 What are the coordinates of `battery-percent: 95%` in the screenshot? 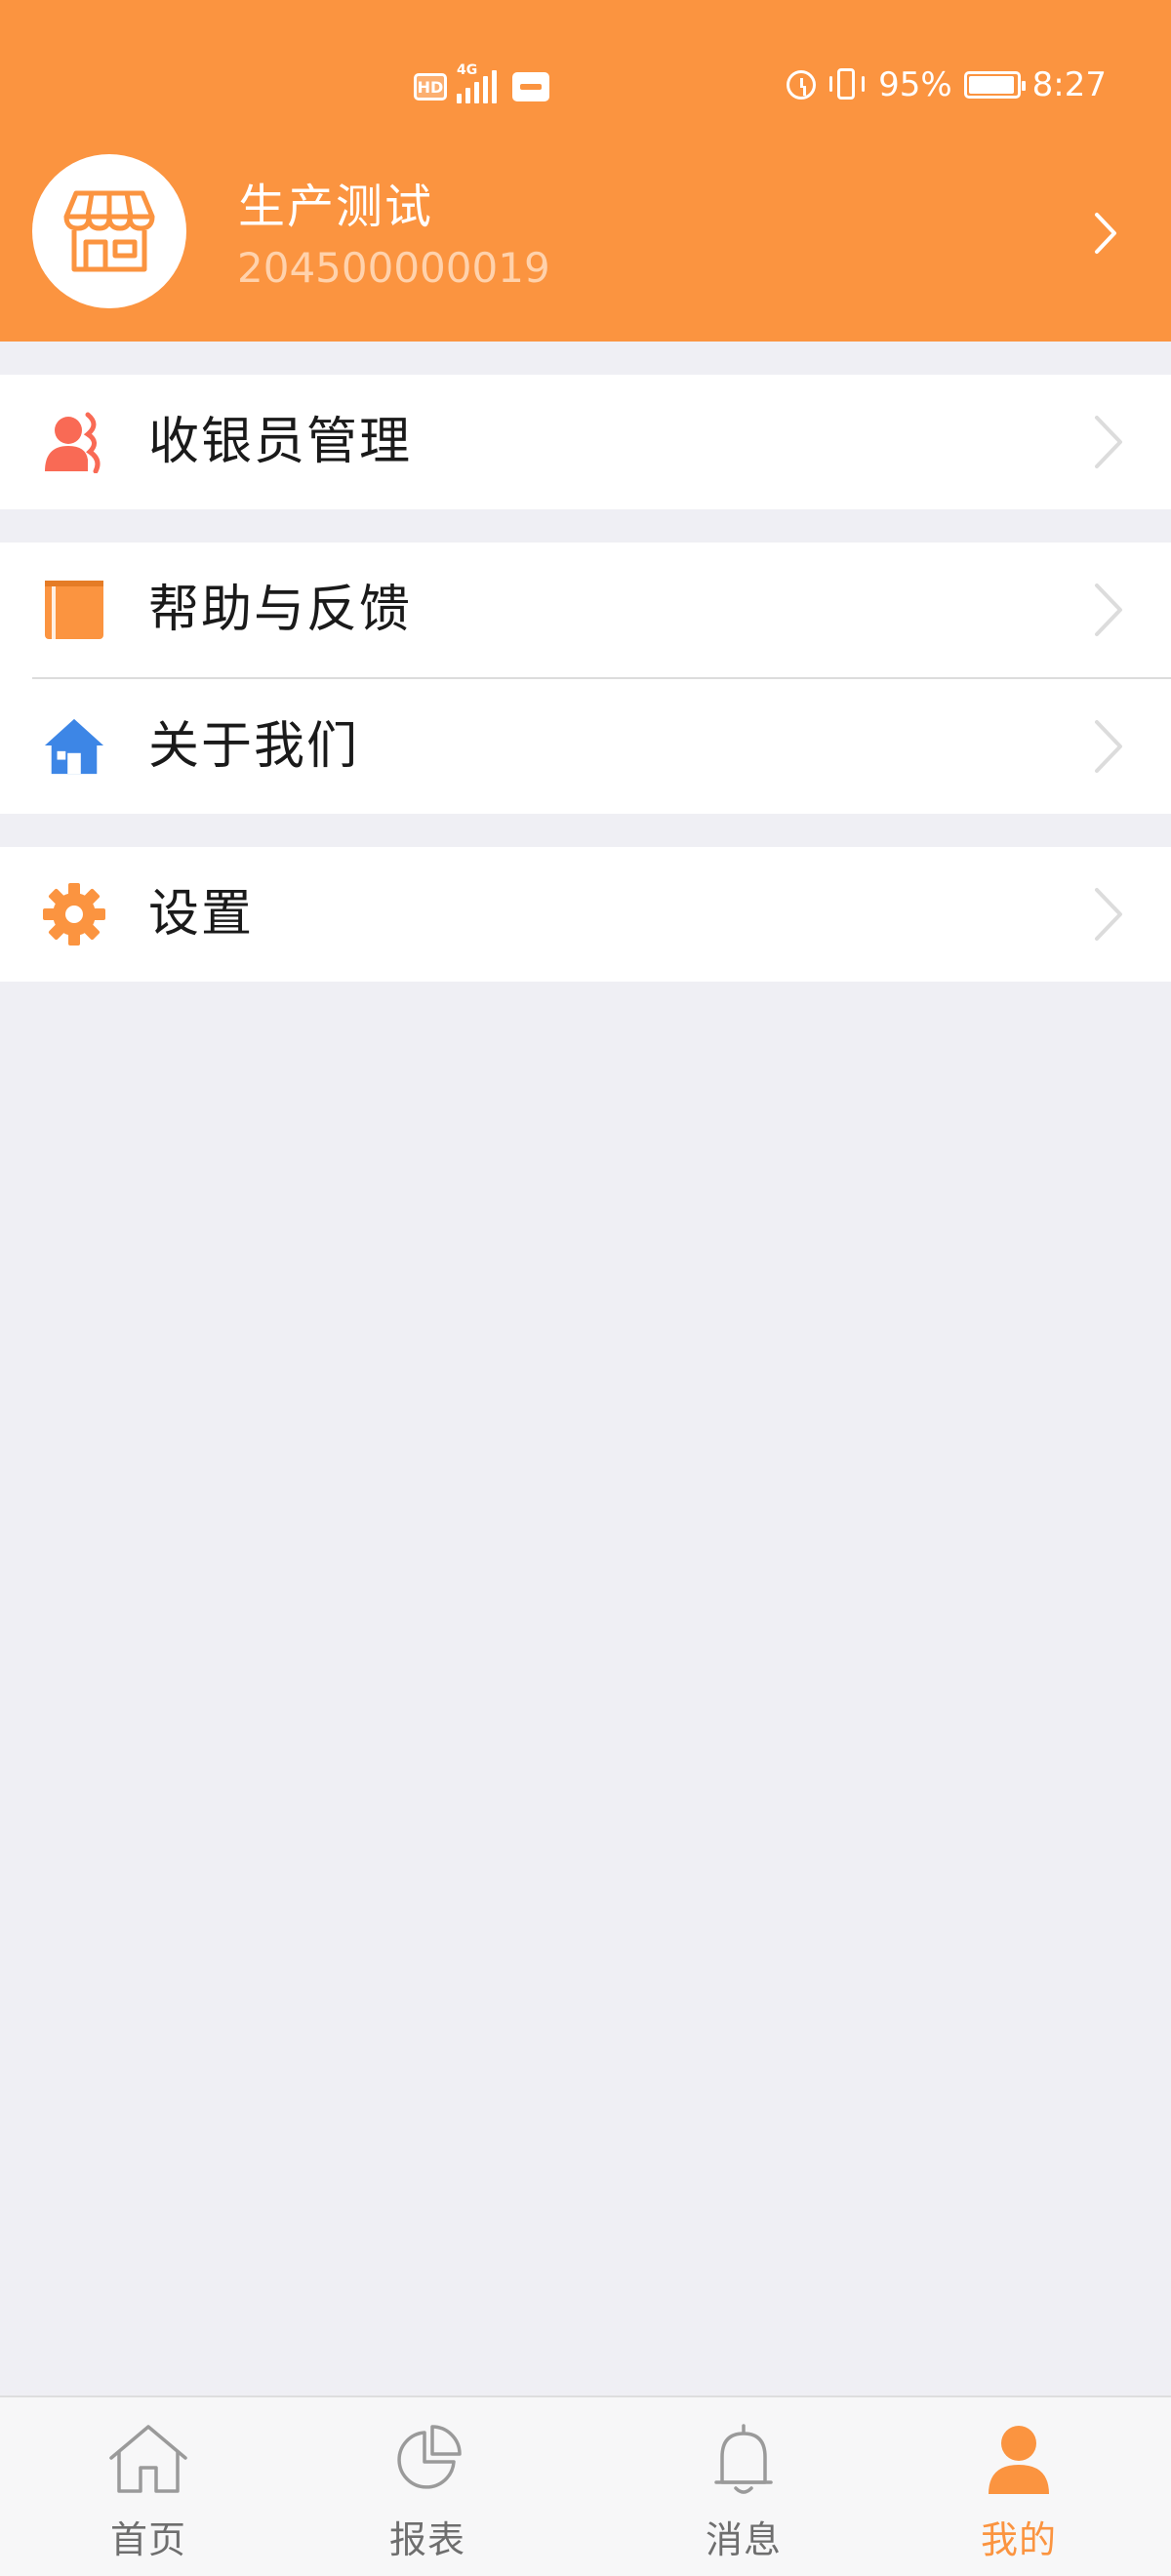 It's located at (915, 84).